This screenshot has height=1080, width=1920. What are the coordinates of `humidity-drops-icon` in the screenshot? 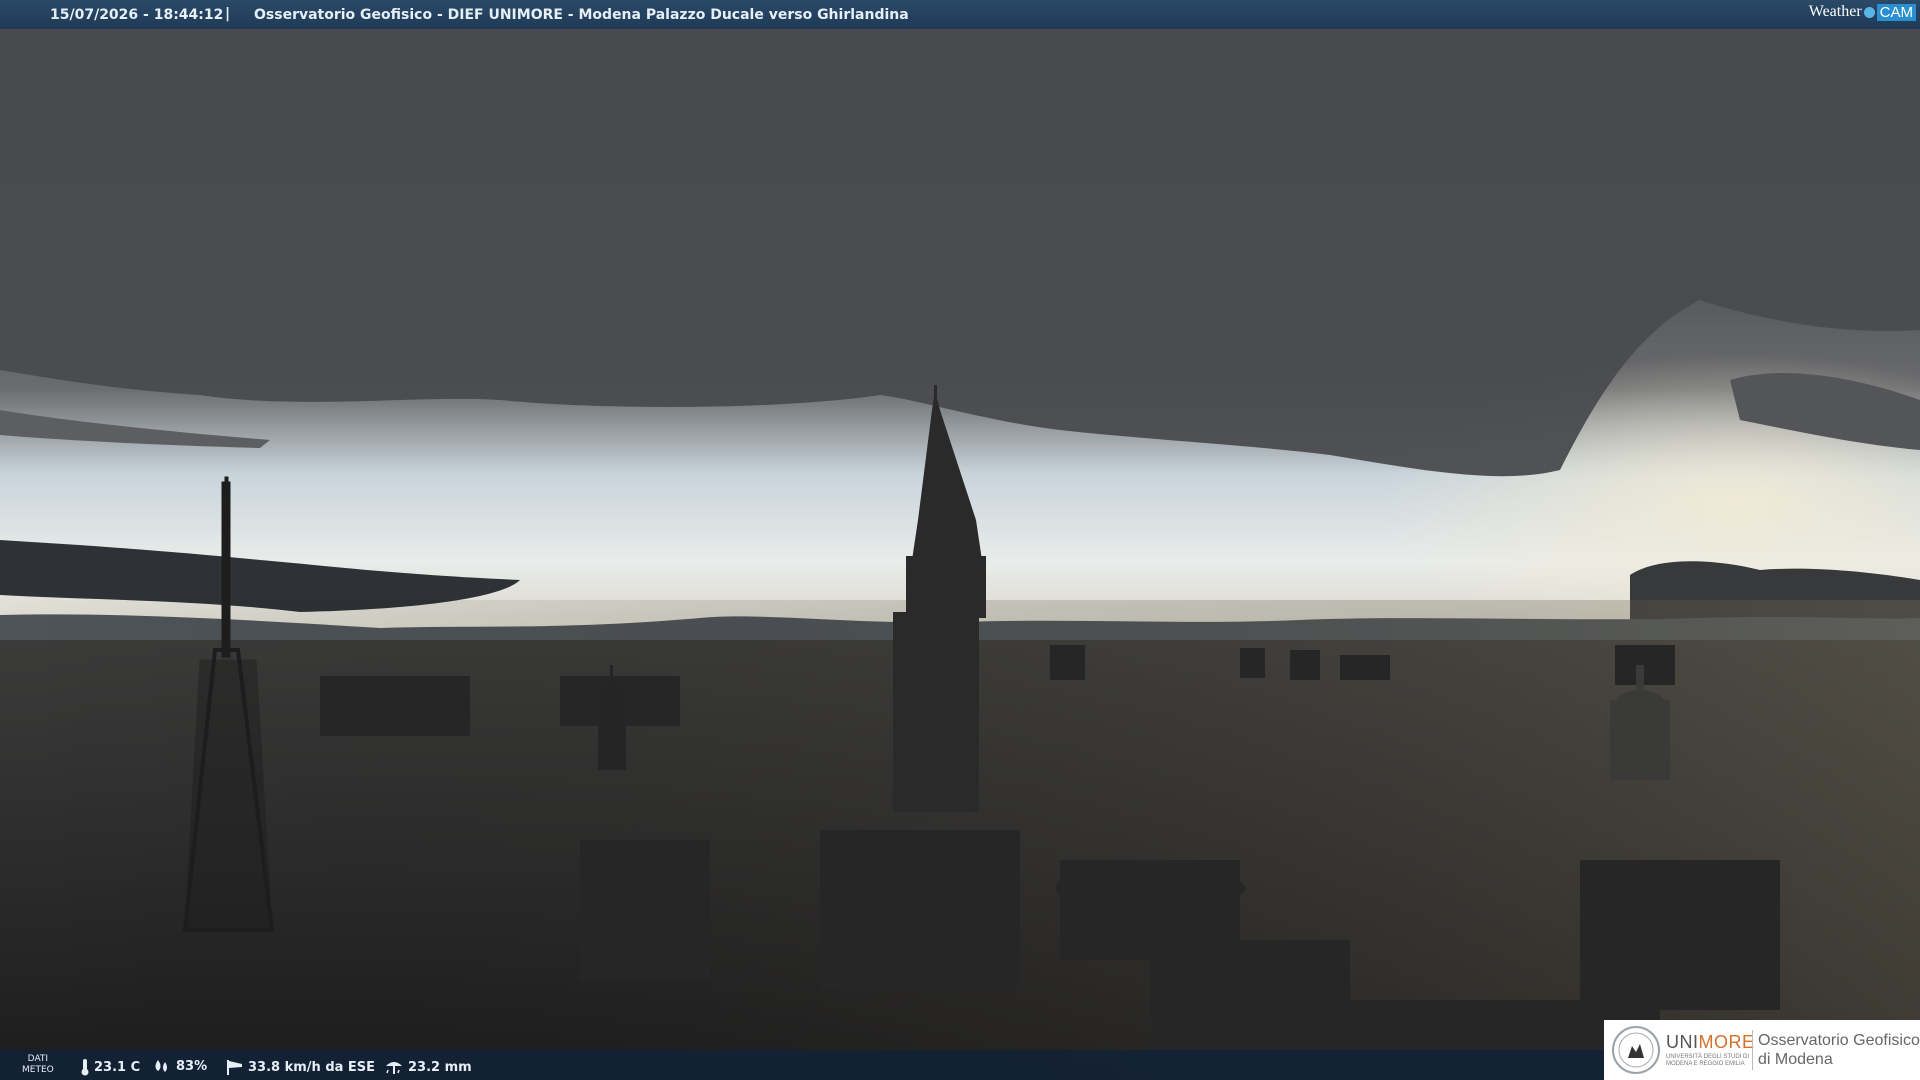 It's located at (161, 1066).